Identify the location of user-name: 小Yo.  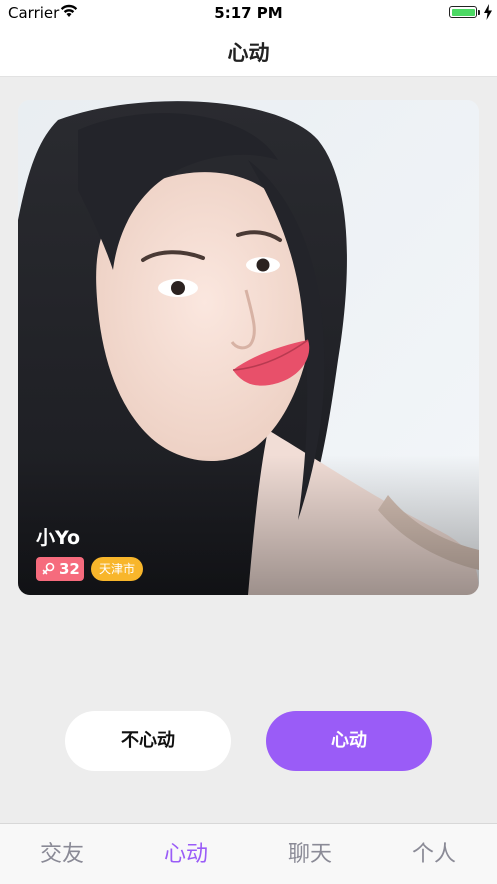
(58, 538).